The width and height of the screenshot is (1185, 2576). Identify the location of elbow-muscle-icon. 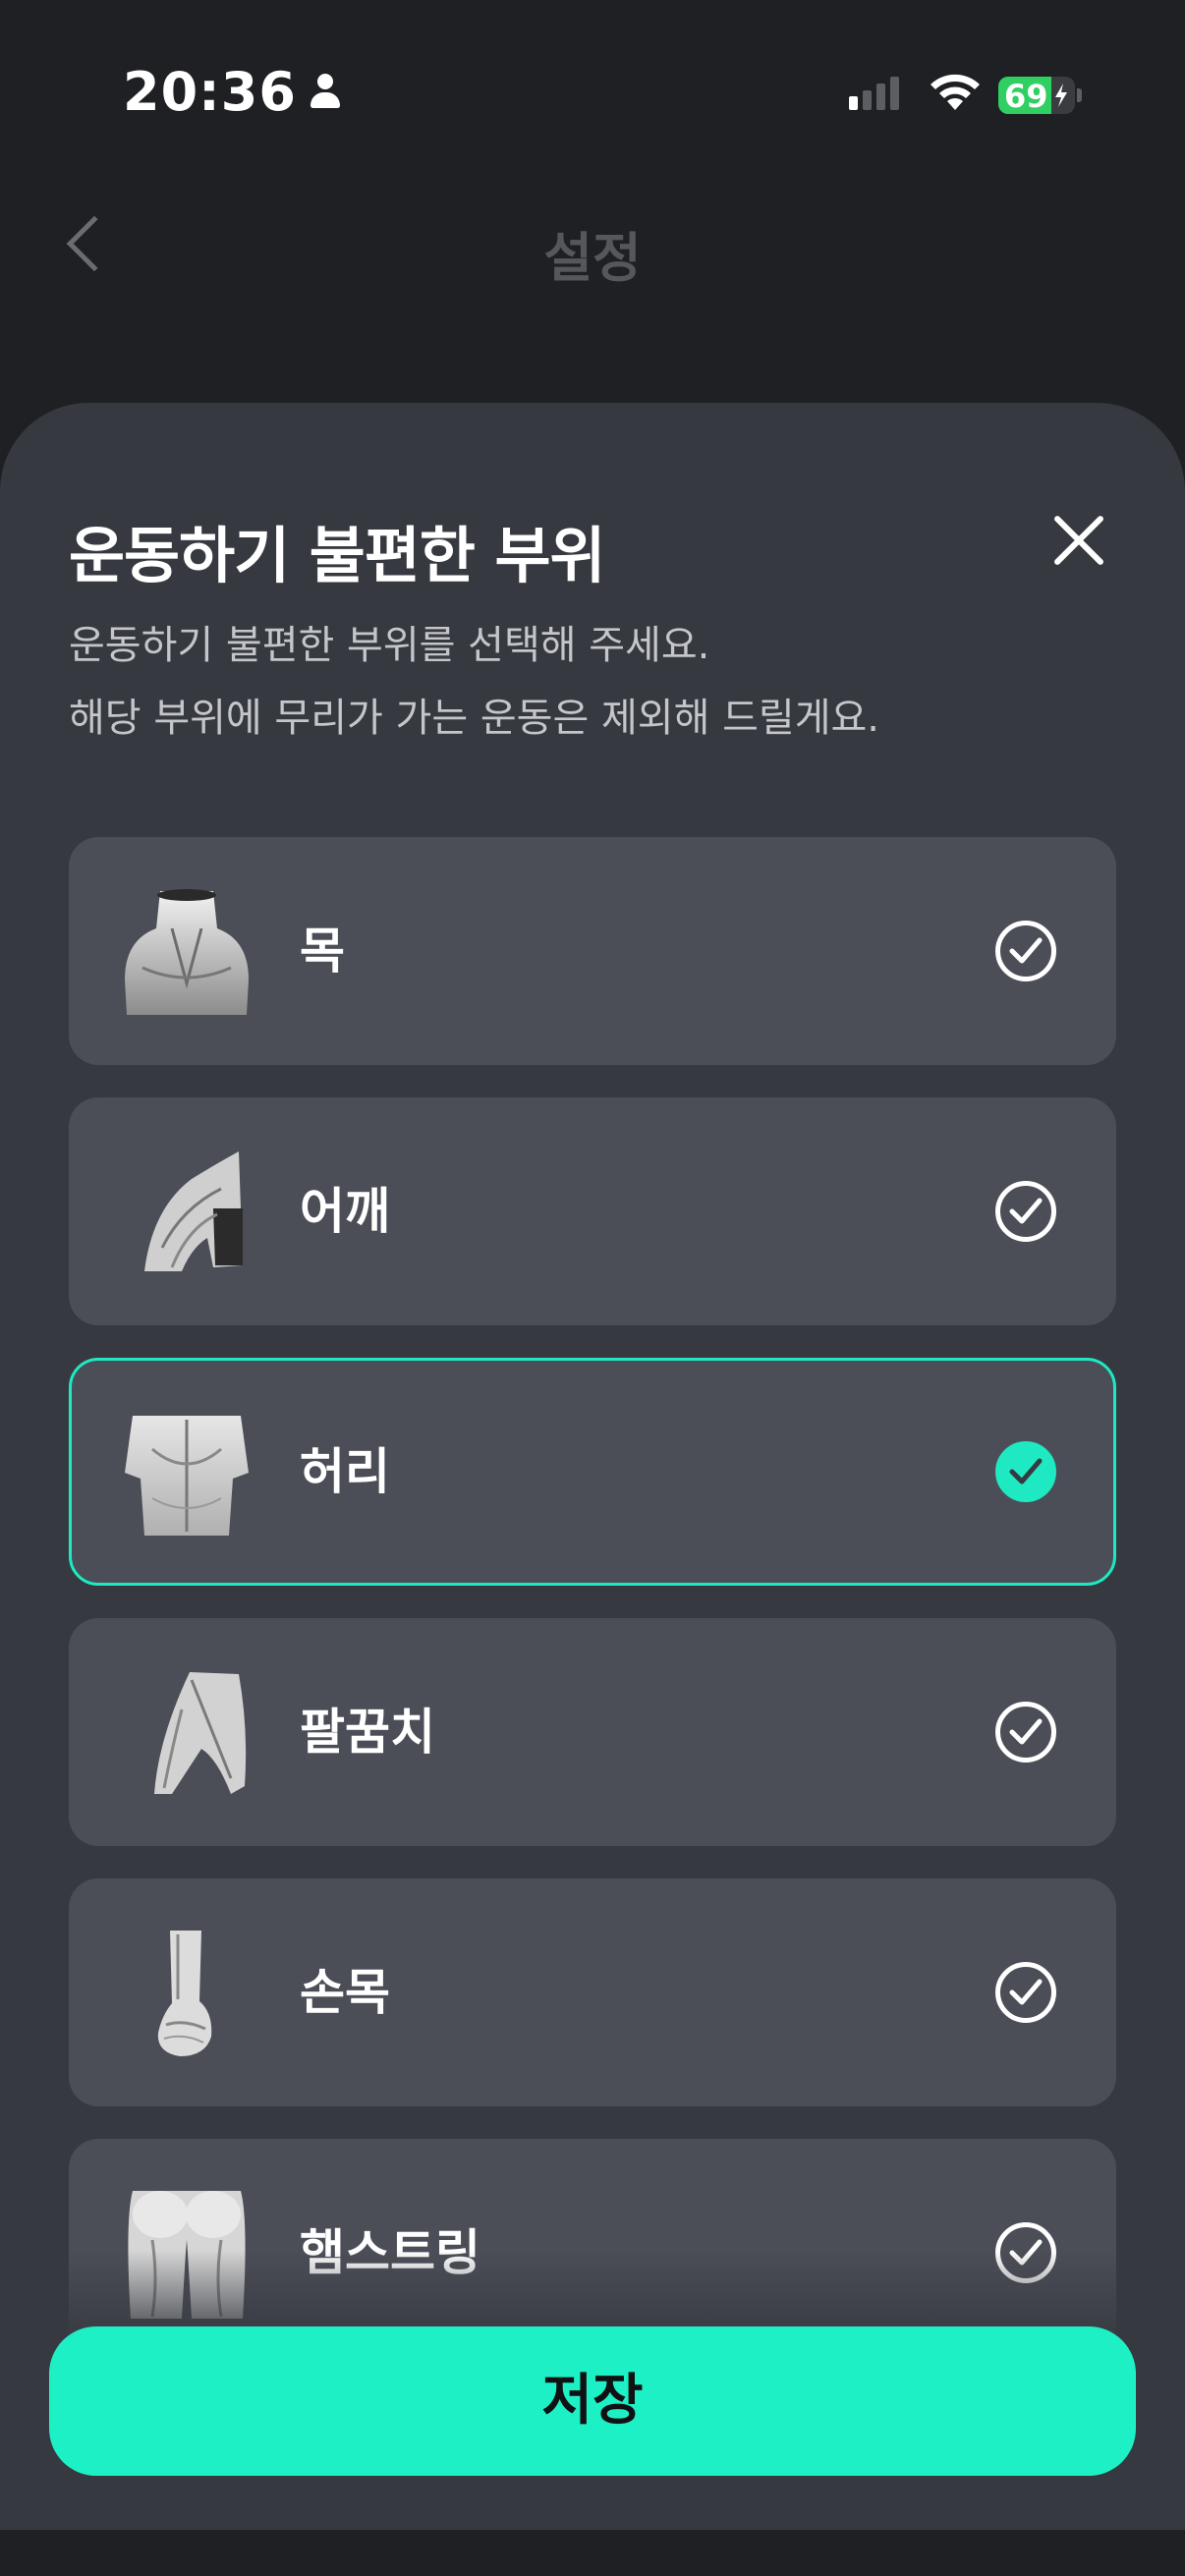
(187, 1734).